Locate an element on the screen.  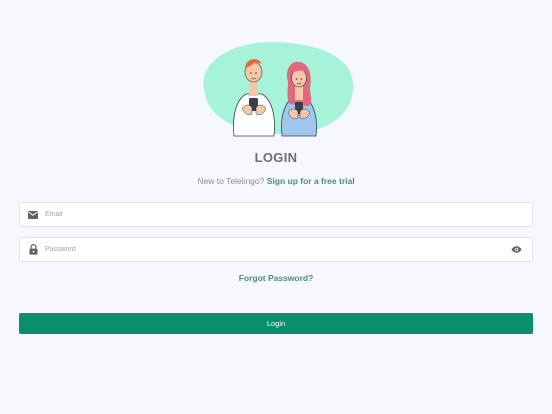
email-input is located at coordinates (288, 214).